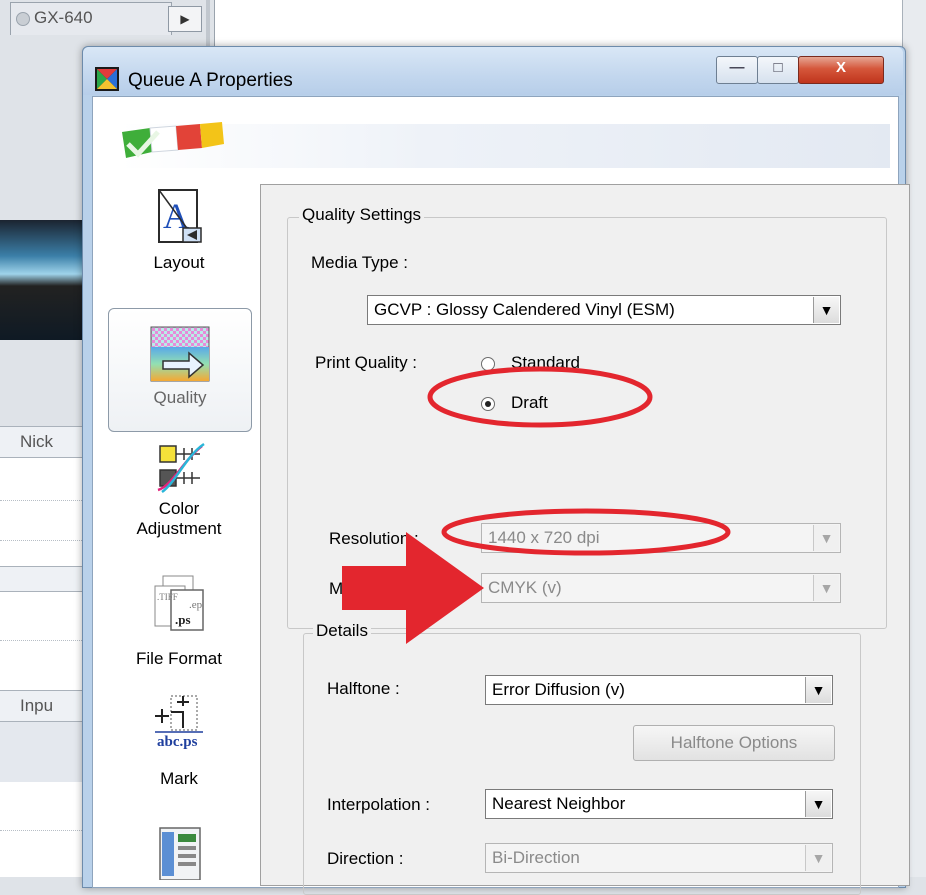 This screenshot has width=926, height=895. What do you see at coordinates (505, 146) in the screenshot?
I see `header-banner` at bounding box center [505, 146].